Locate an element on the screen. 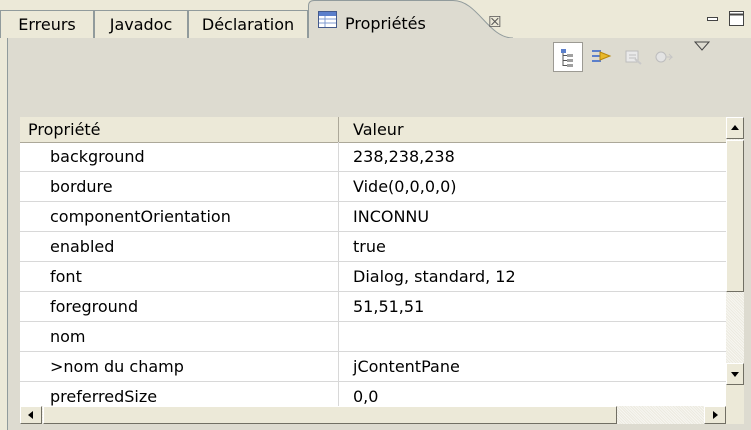  vertical-scroll-thumb is located at coordinates (735, 216).